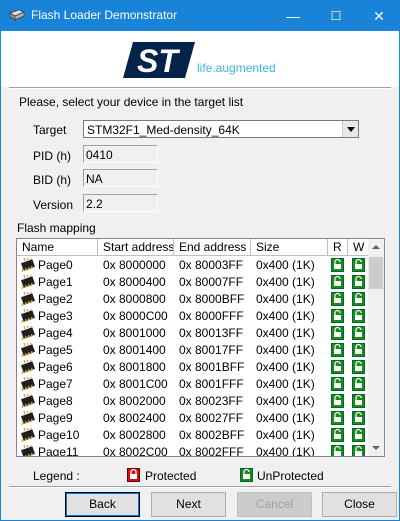 Image resolution: width=400 pixels, height=521 pixels. Describe the element at coordinates (350, 129) in the screenshot. I see `chevron-down-icon` at that location.